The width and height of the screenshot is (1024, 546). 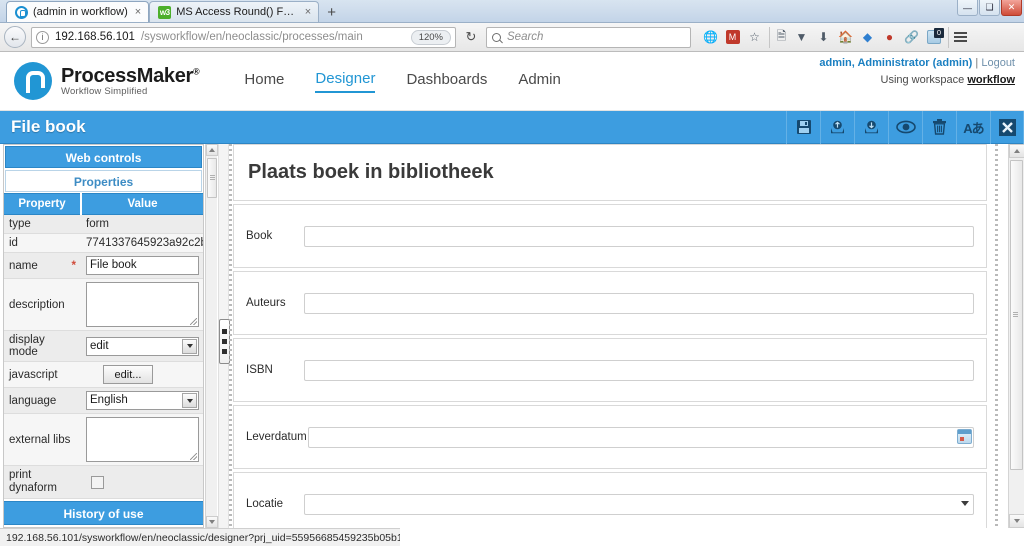 I want to click on tab-properties: Properties, so click(x=103, y=181).